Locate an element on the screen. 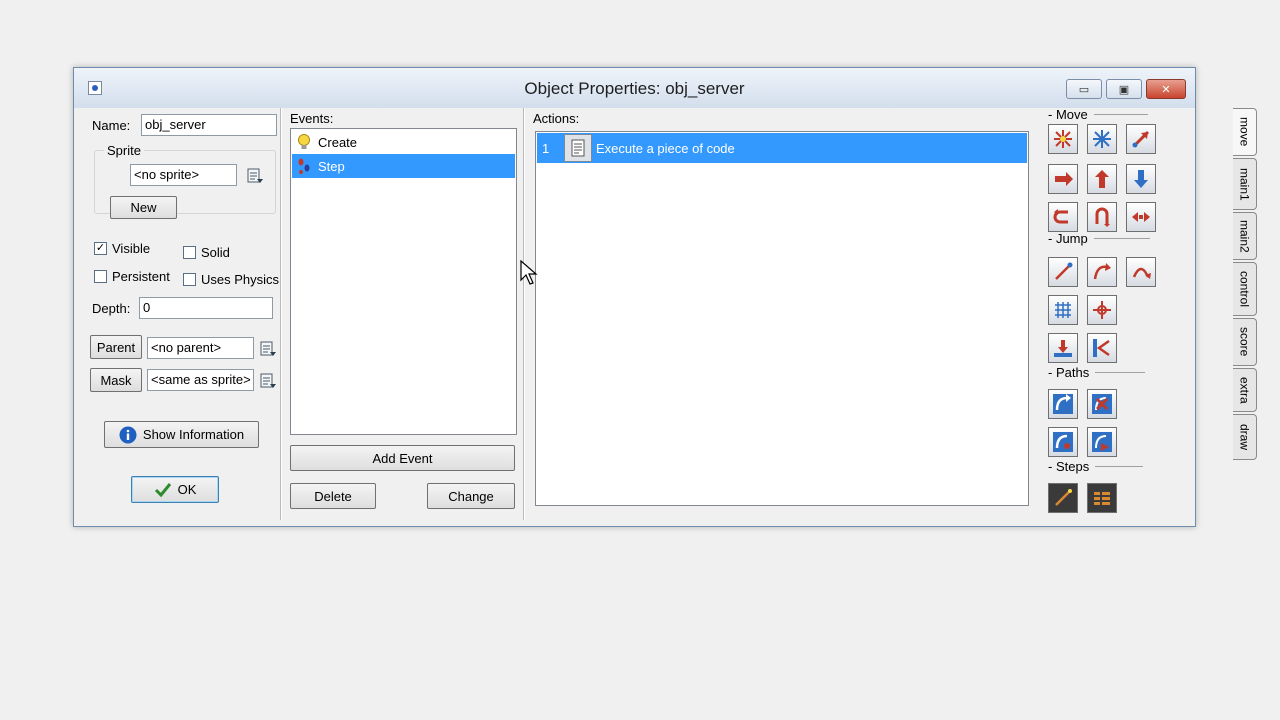 The width and height of the screenshot is (1280, 720). visible-checkbox: ✓ is located at coordinates (100, 248).